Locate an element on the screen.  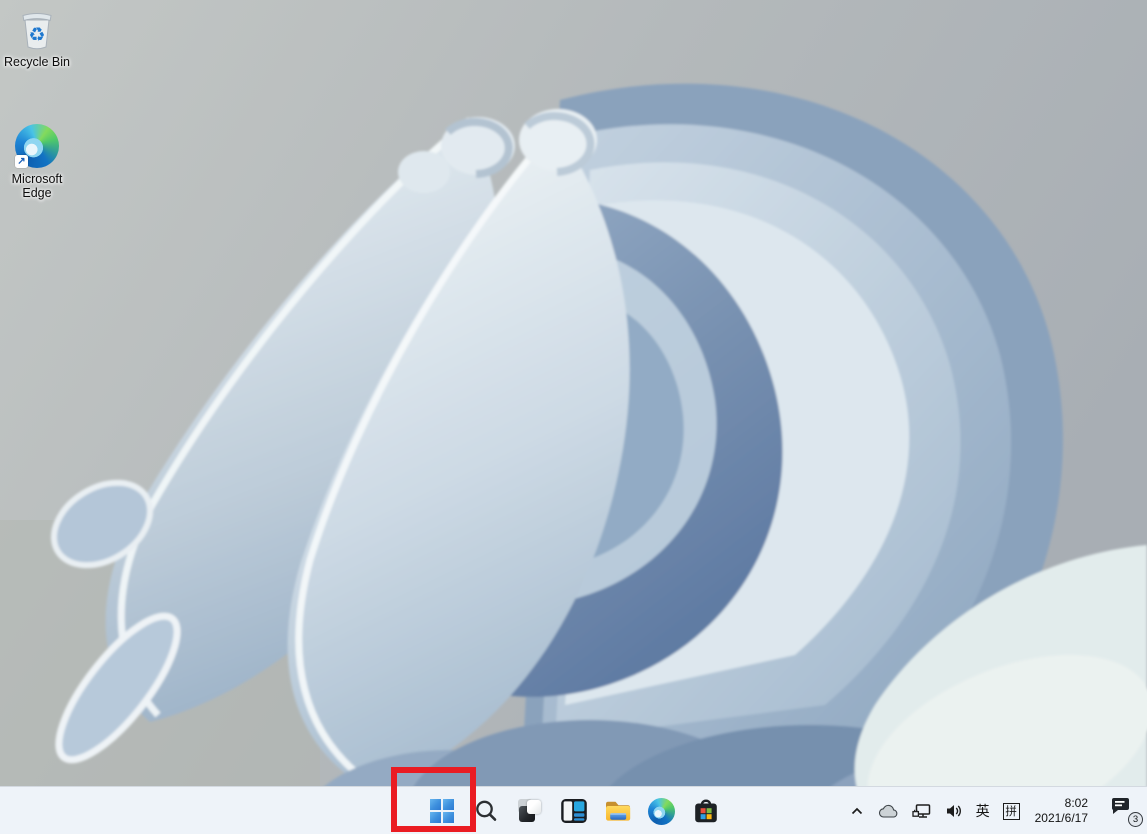
ime-mode-button: 拼 is located at coordinates (1011, 811).